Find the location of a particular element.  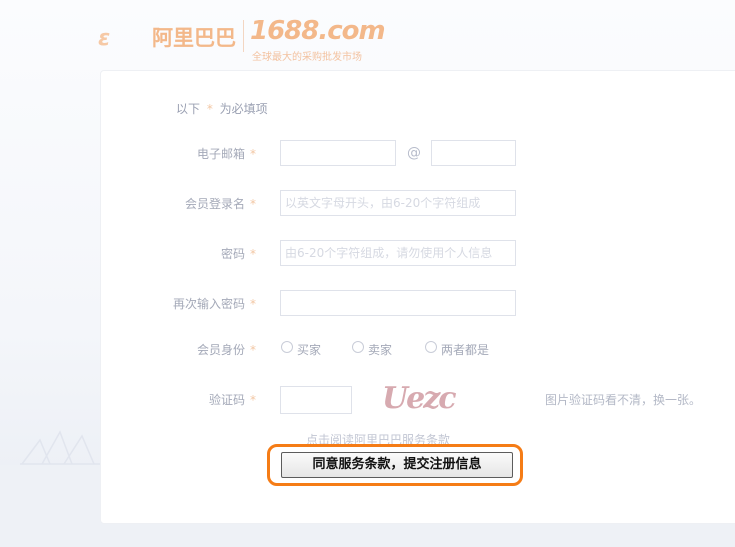

username-input: 以英文字母开头，由6-20个字符组成 is located at coordinates (398, 203).